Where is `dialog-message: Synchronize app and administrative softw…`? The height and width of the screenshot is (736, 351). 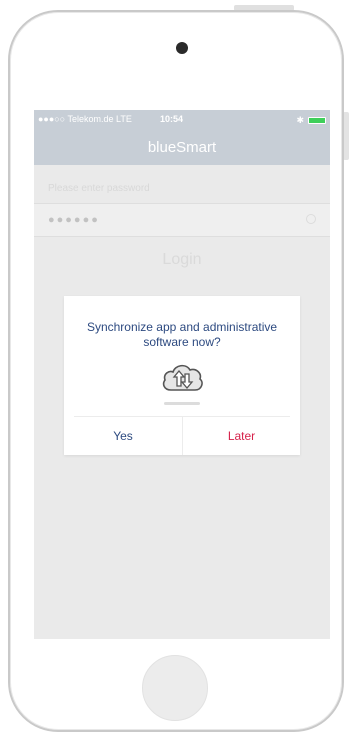 dialog-message: Synchronize app and administrative softw… is located at coordinates (182, 334).